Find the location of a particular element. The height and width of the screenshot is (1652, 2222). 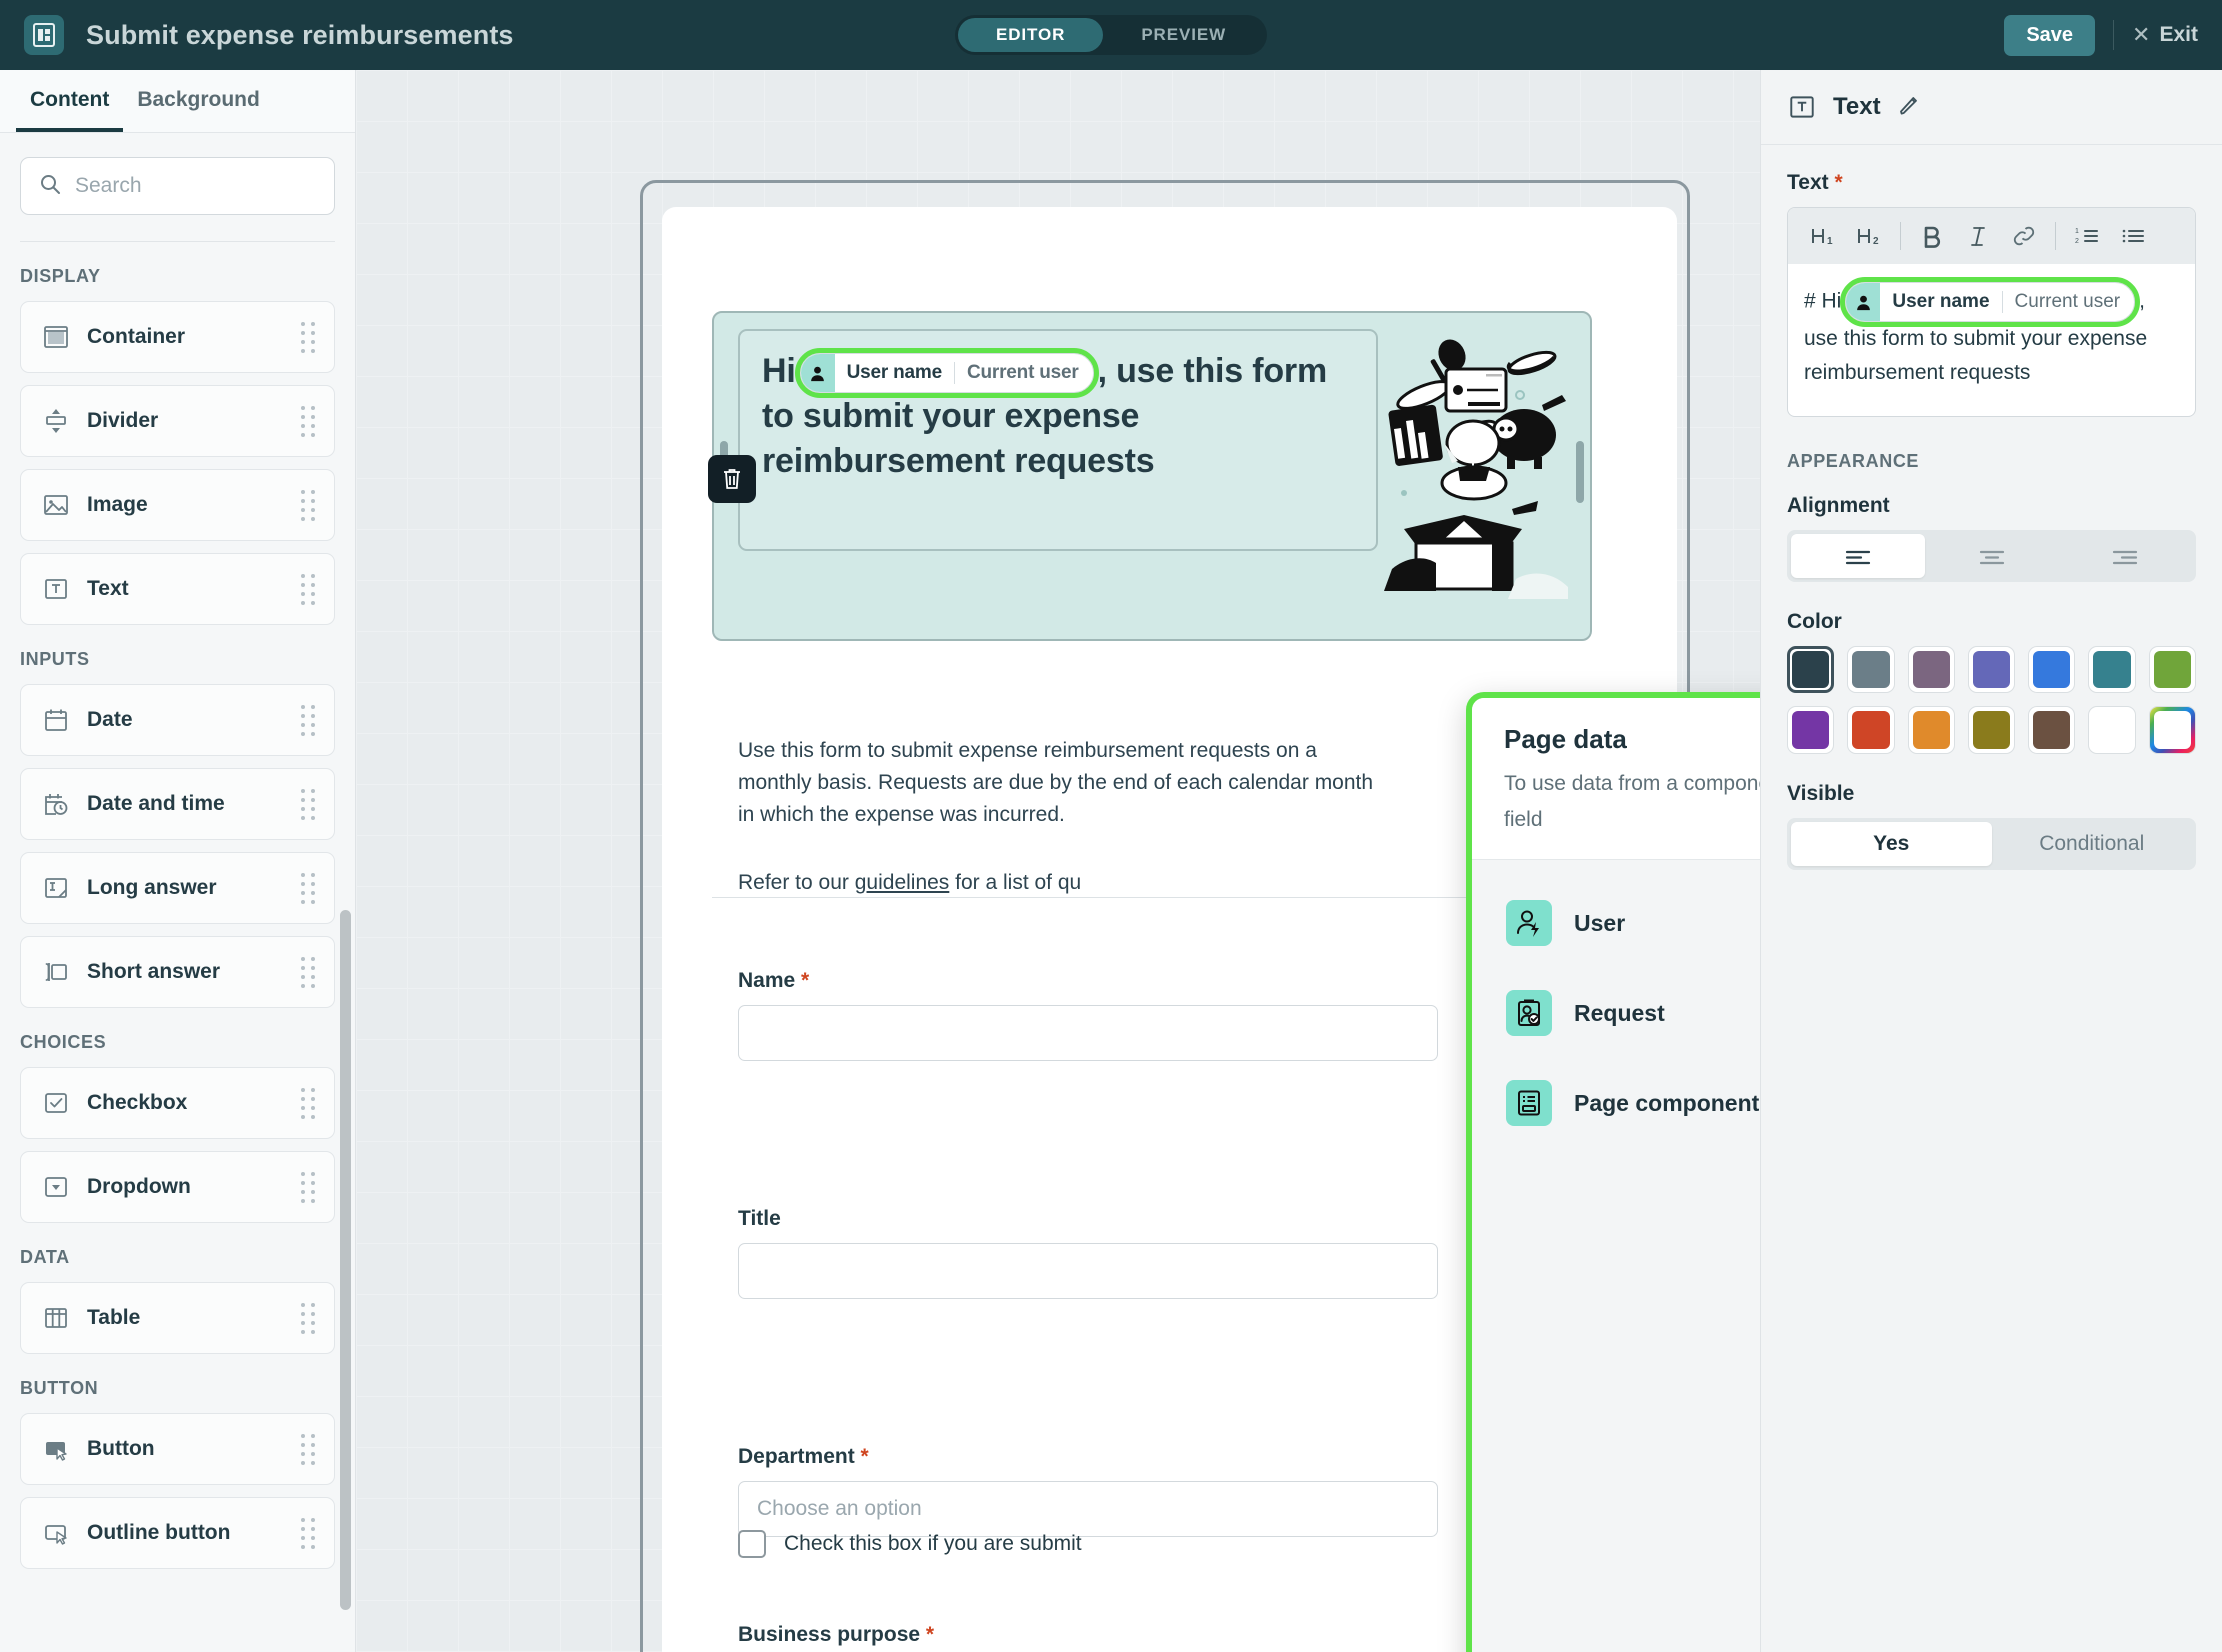

body-paragraph-2-pre: Refer to our is located at coordinates (796, 882).